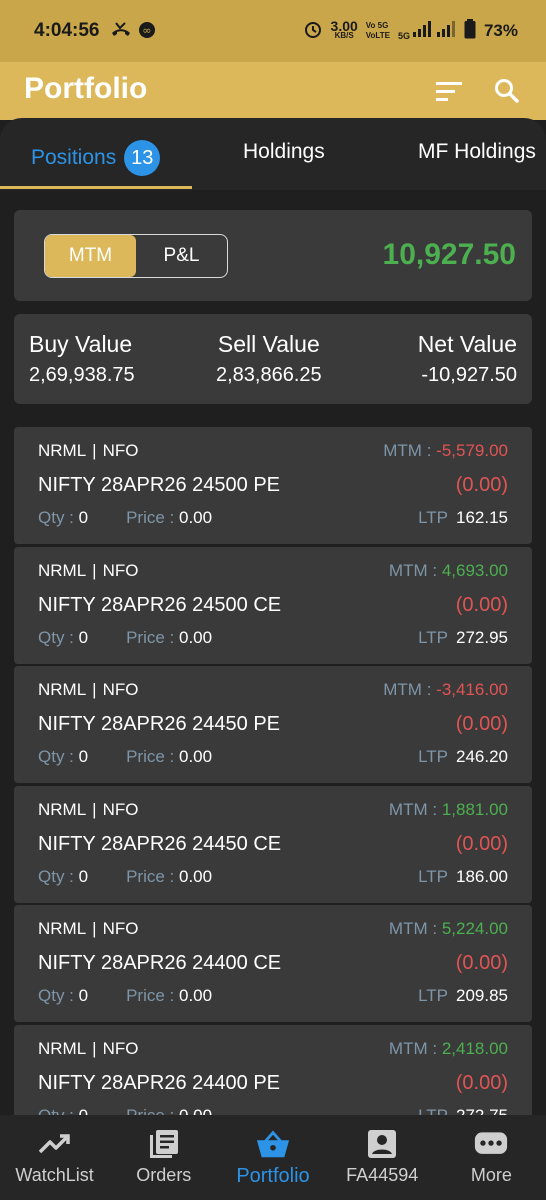 This screenshot has width=546, height=1200. Describe the element at coordinates (160, 604) in the screenshot. I see `position-symbol: NIFTY 28APR26 24500 CE` at that location.